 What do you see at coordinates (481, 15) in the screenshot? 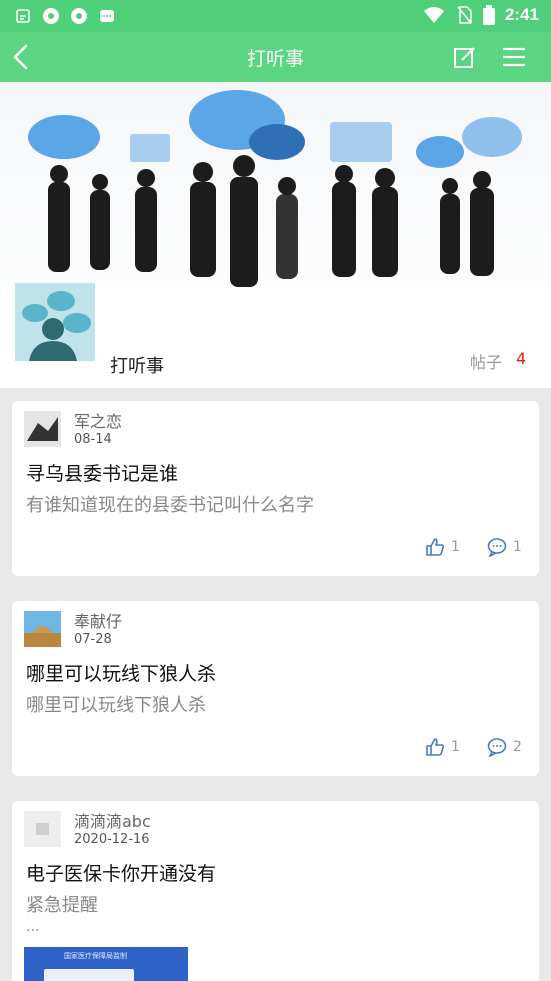
I see `system-indicators: 2:41` at bounding box center [481, 15].